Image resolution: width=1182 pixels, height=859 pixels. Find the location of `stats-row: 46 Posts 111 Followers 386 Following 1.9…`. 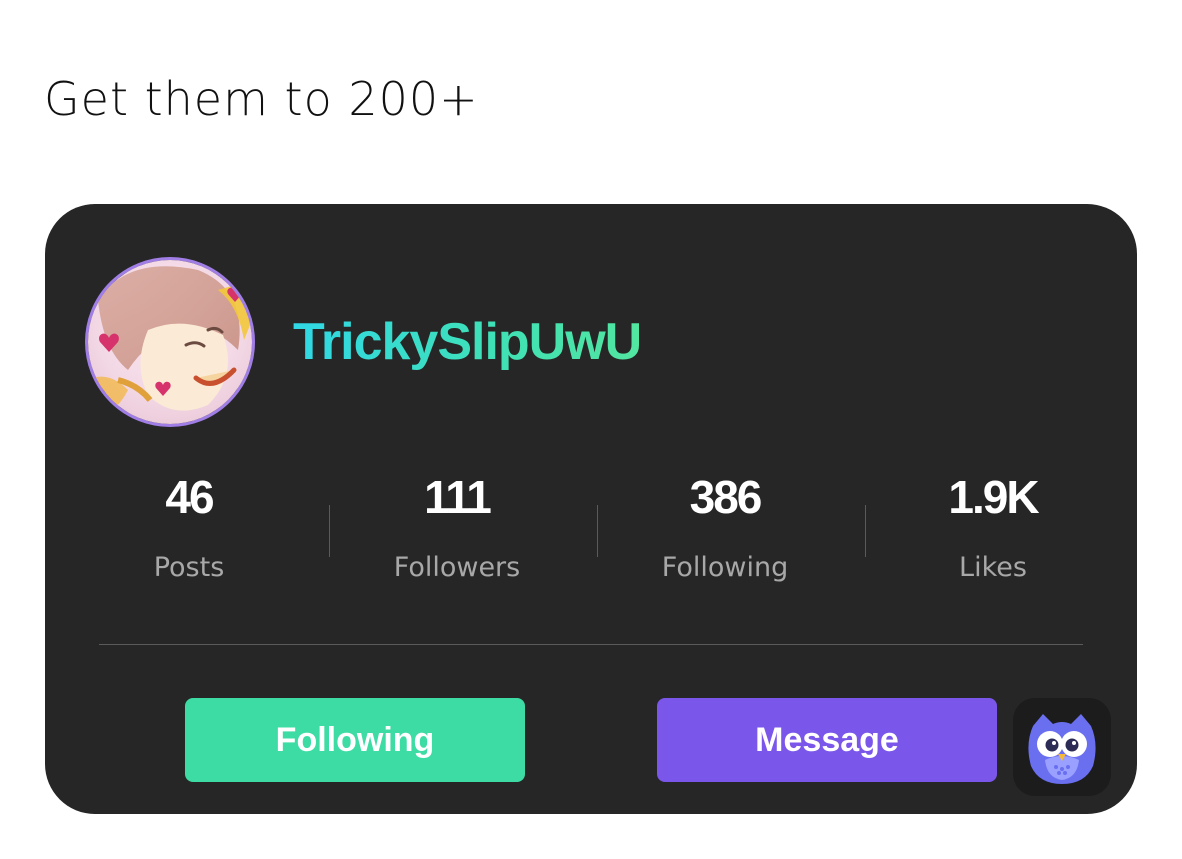

stats-row: 46 Posts 111 Followers 386 Following 1.9… is located at coordinates (591, 534).